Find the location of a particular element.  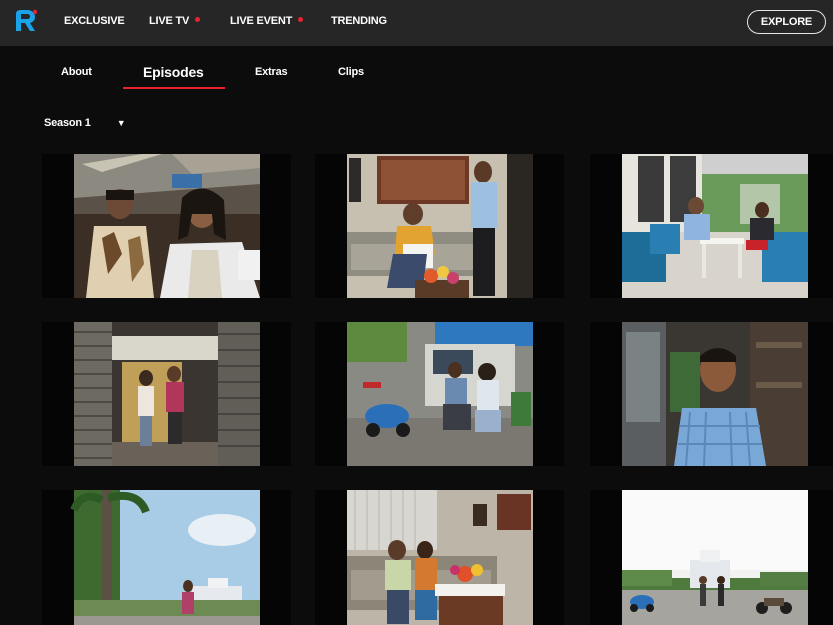

nav-live-event: LIVE EVENT is located at coordinates (267, 21).